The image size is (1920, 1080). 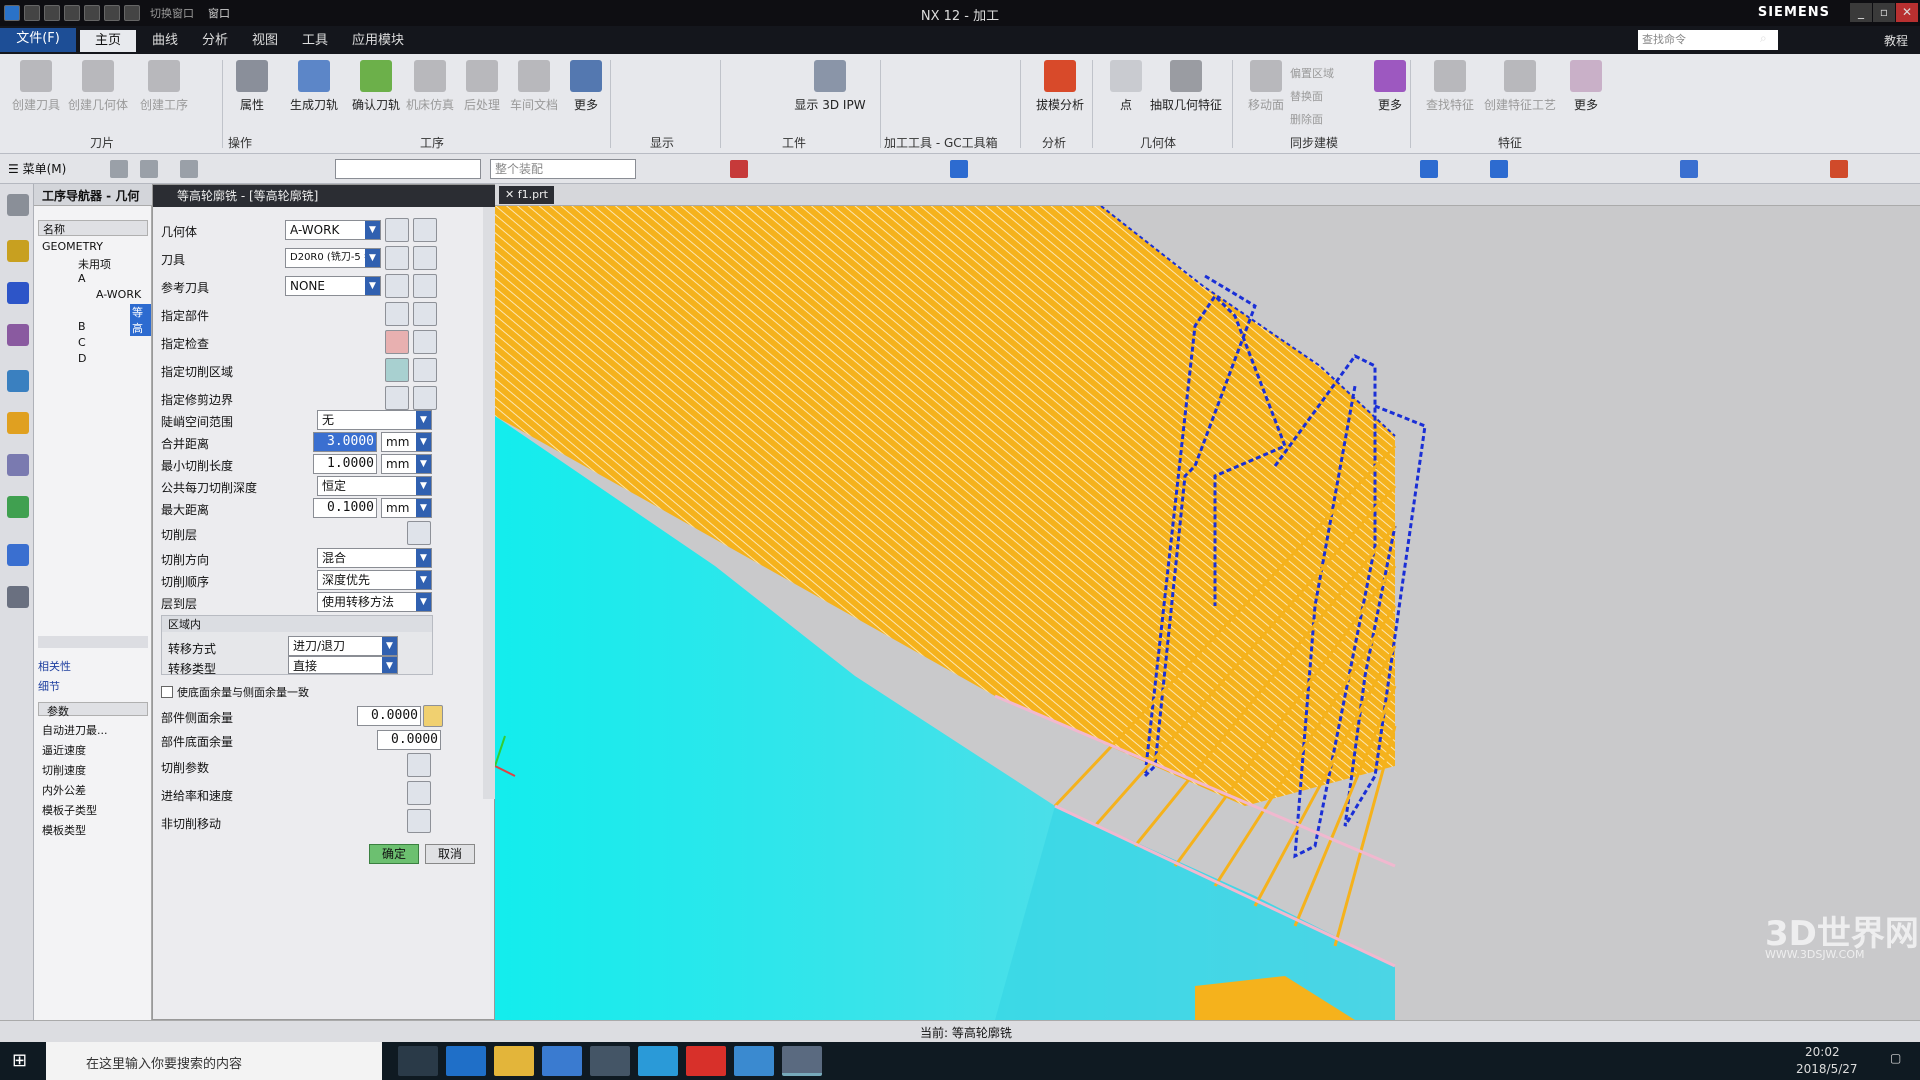 I want to click on fit-view-icon, so click(x=1429, y=169).